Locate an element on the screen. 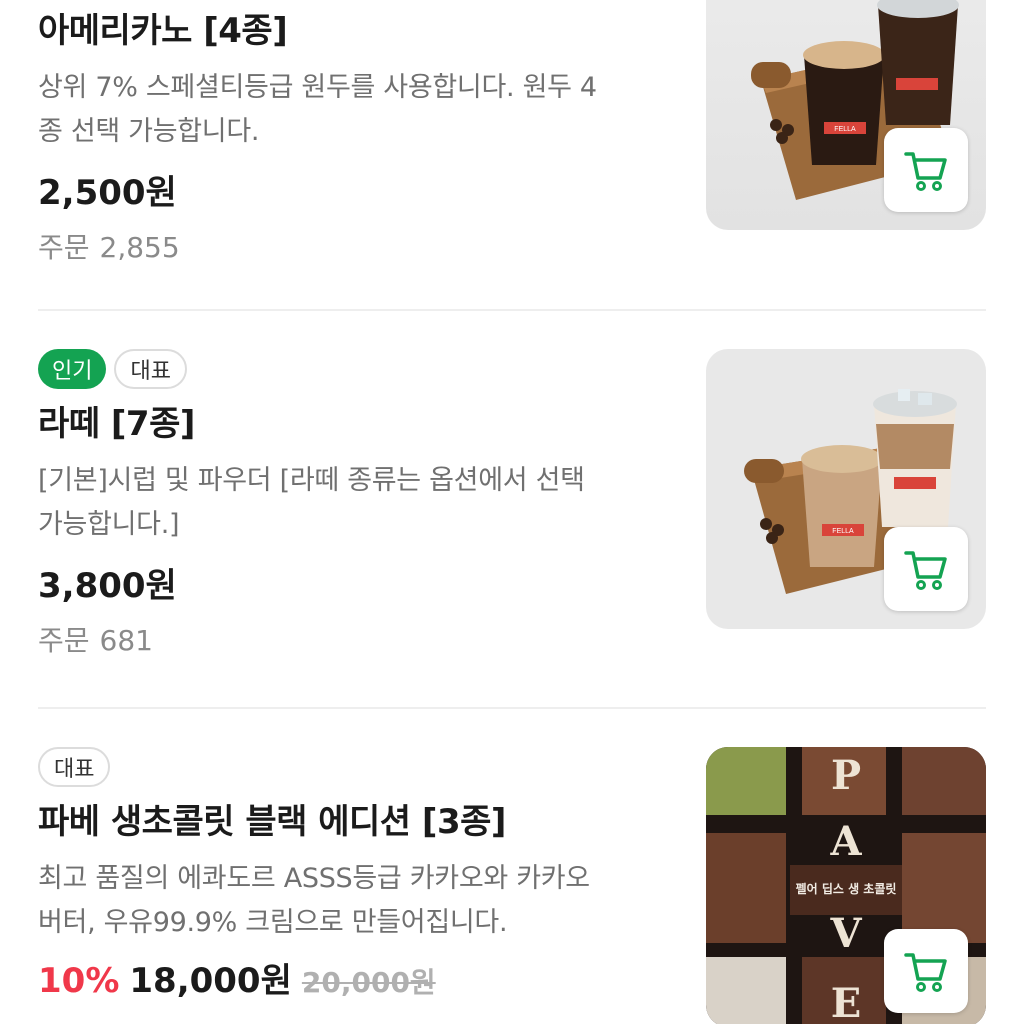  menu-item-price: 3,800원 is located at coordinates (107, 586).